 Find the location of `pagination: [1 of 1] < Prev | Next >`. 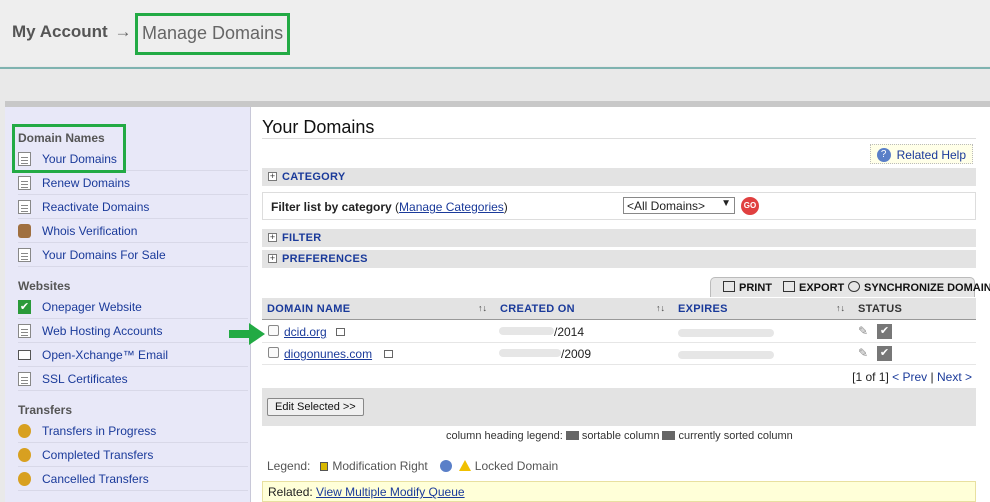

pagination: [1 of 1] < Prev | Next > is located at coordinates (912, 377).